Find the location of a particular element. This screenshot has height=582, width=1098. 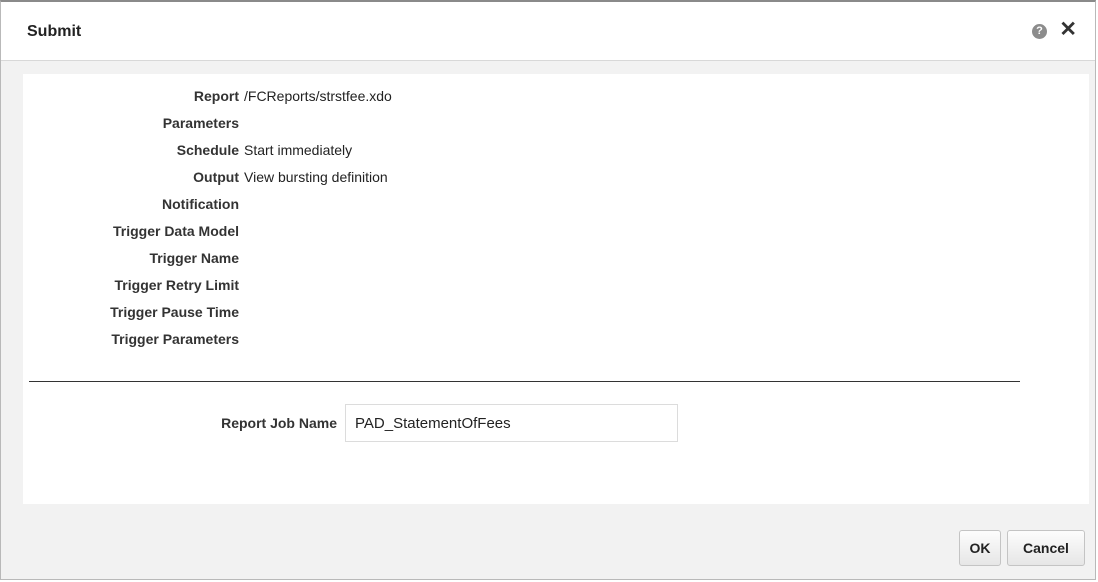

dialog-title: Submit is located at coordinates (54, 31).